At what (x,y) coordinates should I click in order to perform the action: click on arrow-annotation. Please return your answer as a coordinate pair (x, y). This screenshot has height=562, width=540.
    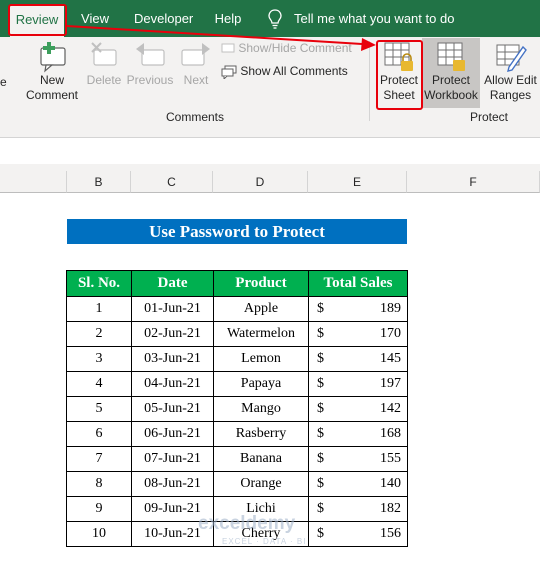
    Looking at the image, I should click on (221, 38).